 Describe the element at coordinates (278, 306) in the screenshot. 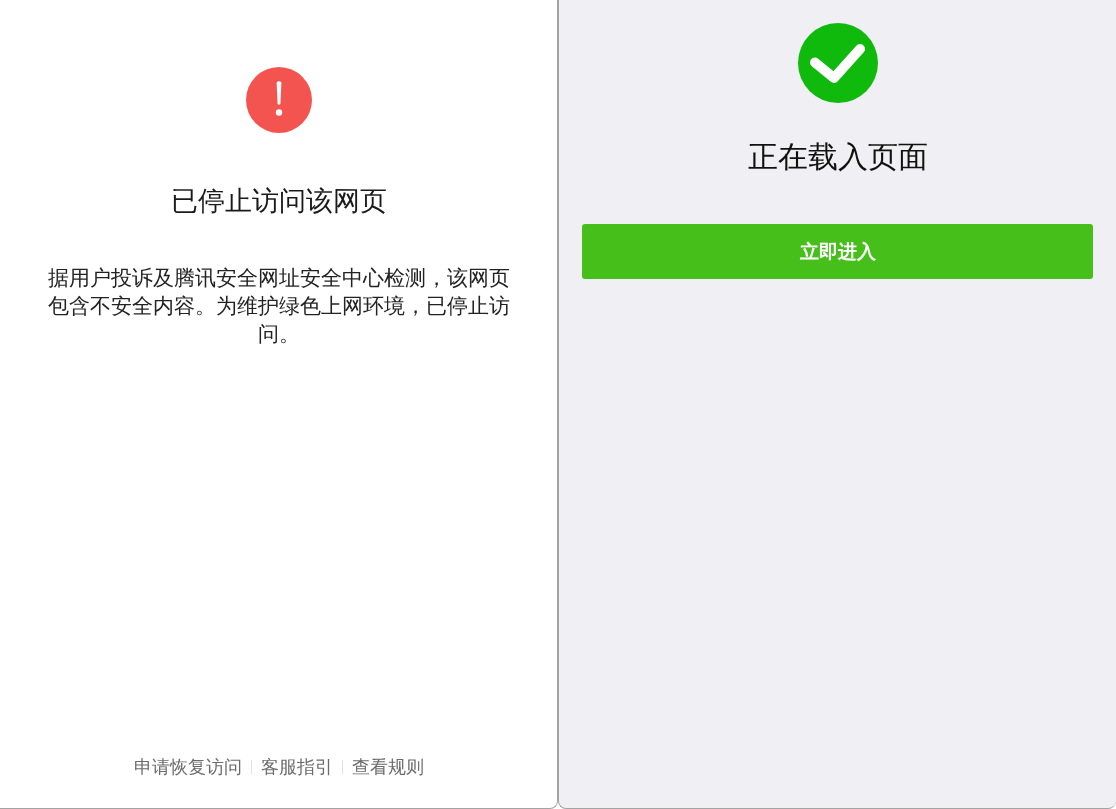

I see `warning-message: 据用户投诉及腾讯安全网址安全中心检测，该网页包含不安全内容。为维护绿色上网环境，已停止访问。` at that location.